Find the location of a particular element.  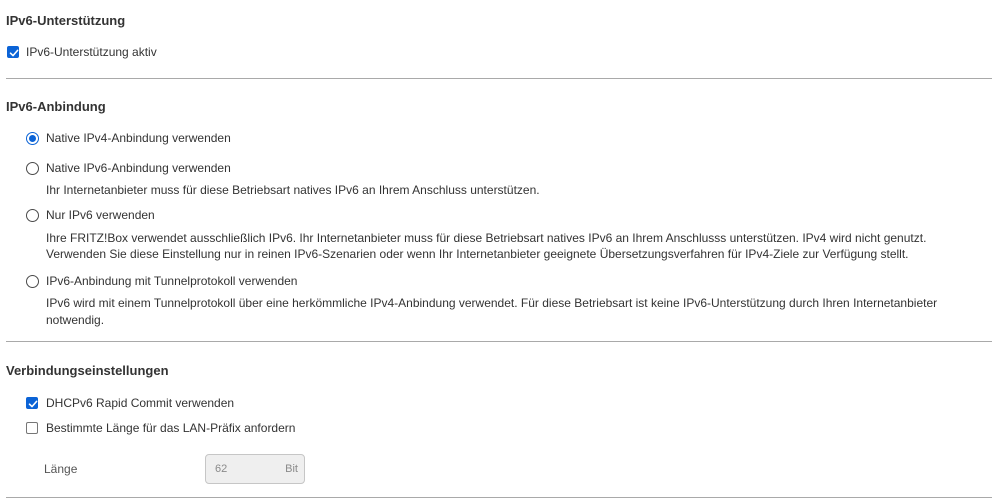

radio-ipv6-tunnel-description-line-2: notwendig. is located at coordinates (75, 320).